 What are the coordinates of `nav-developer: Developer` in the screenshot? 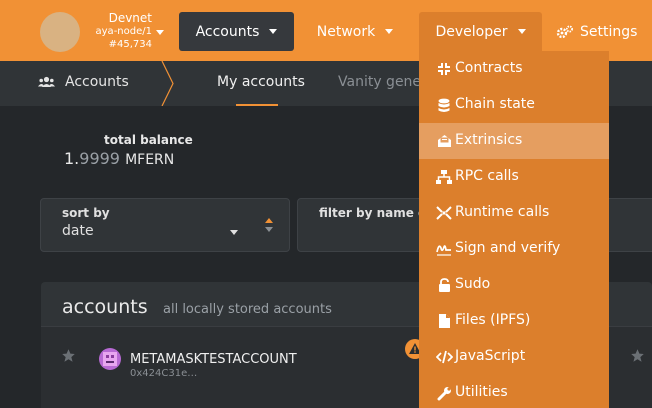 It's located at (480, 31).